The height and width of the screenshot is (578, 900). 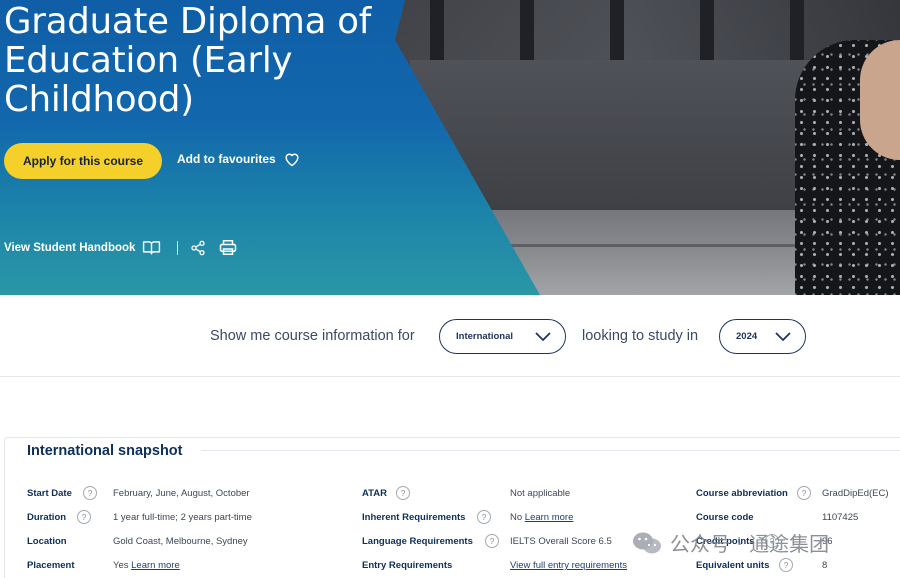 What do you see at coordinates (840, 517) in the screenshot?
I see `course-code-value: 1107425` at bounding box center [840, 517].